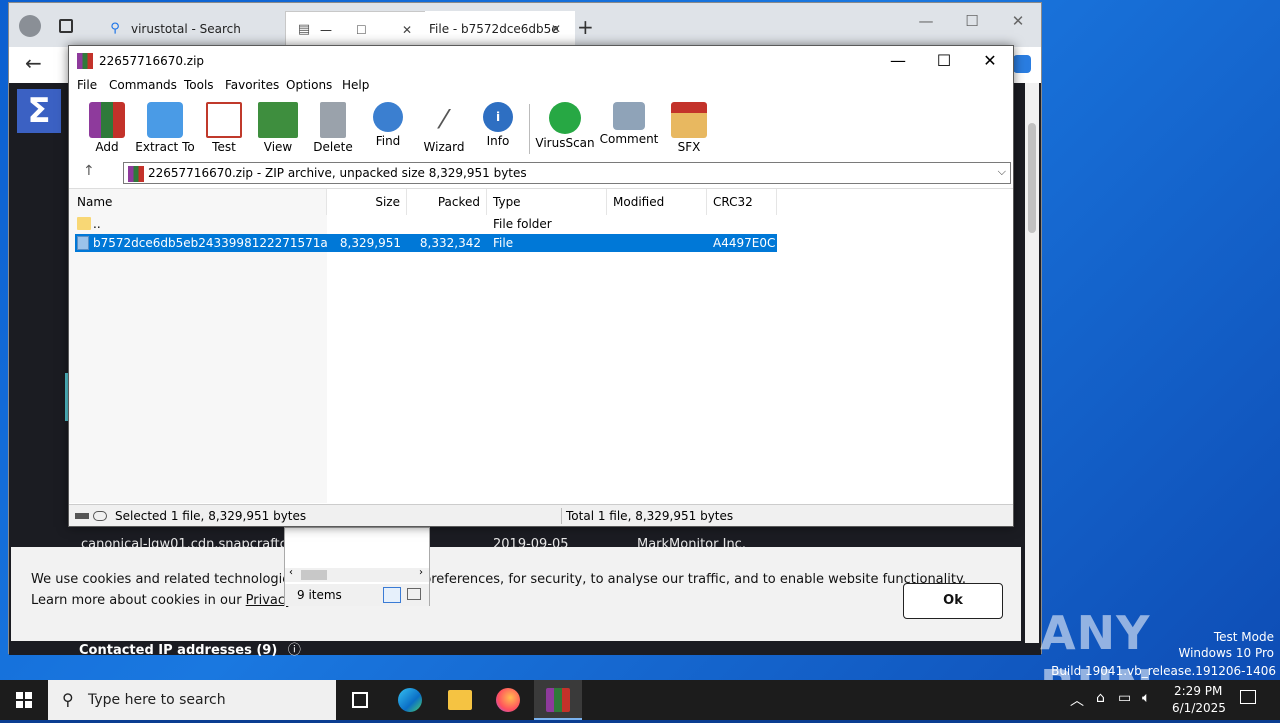  What do you see at coordinates (138, 600) in the screenshot?
I see `cookie-learn-text: Learn more about cookies in our` at bounding box center [138, 600].